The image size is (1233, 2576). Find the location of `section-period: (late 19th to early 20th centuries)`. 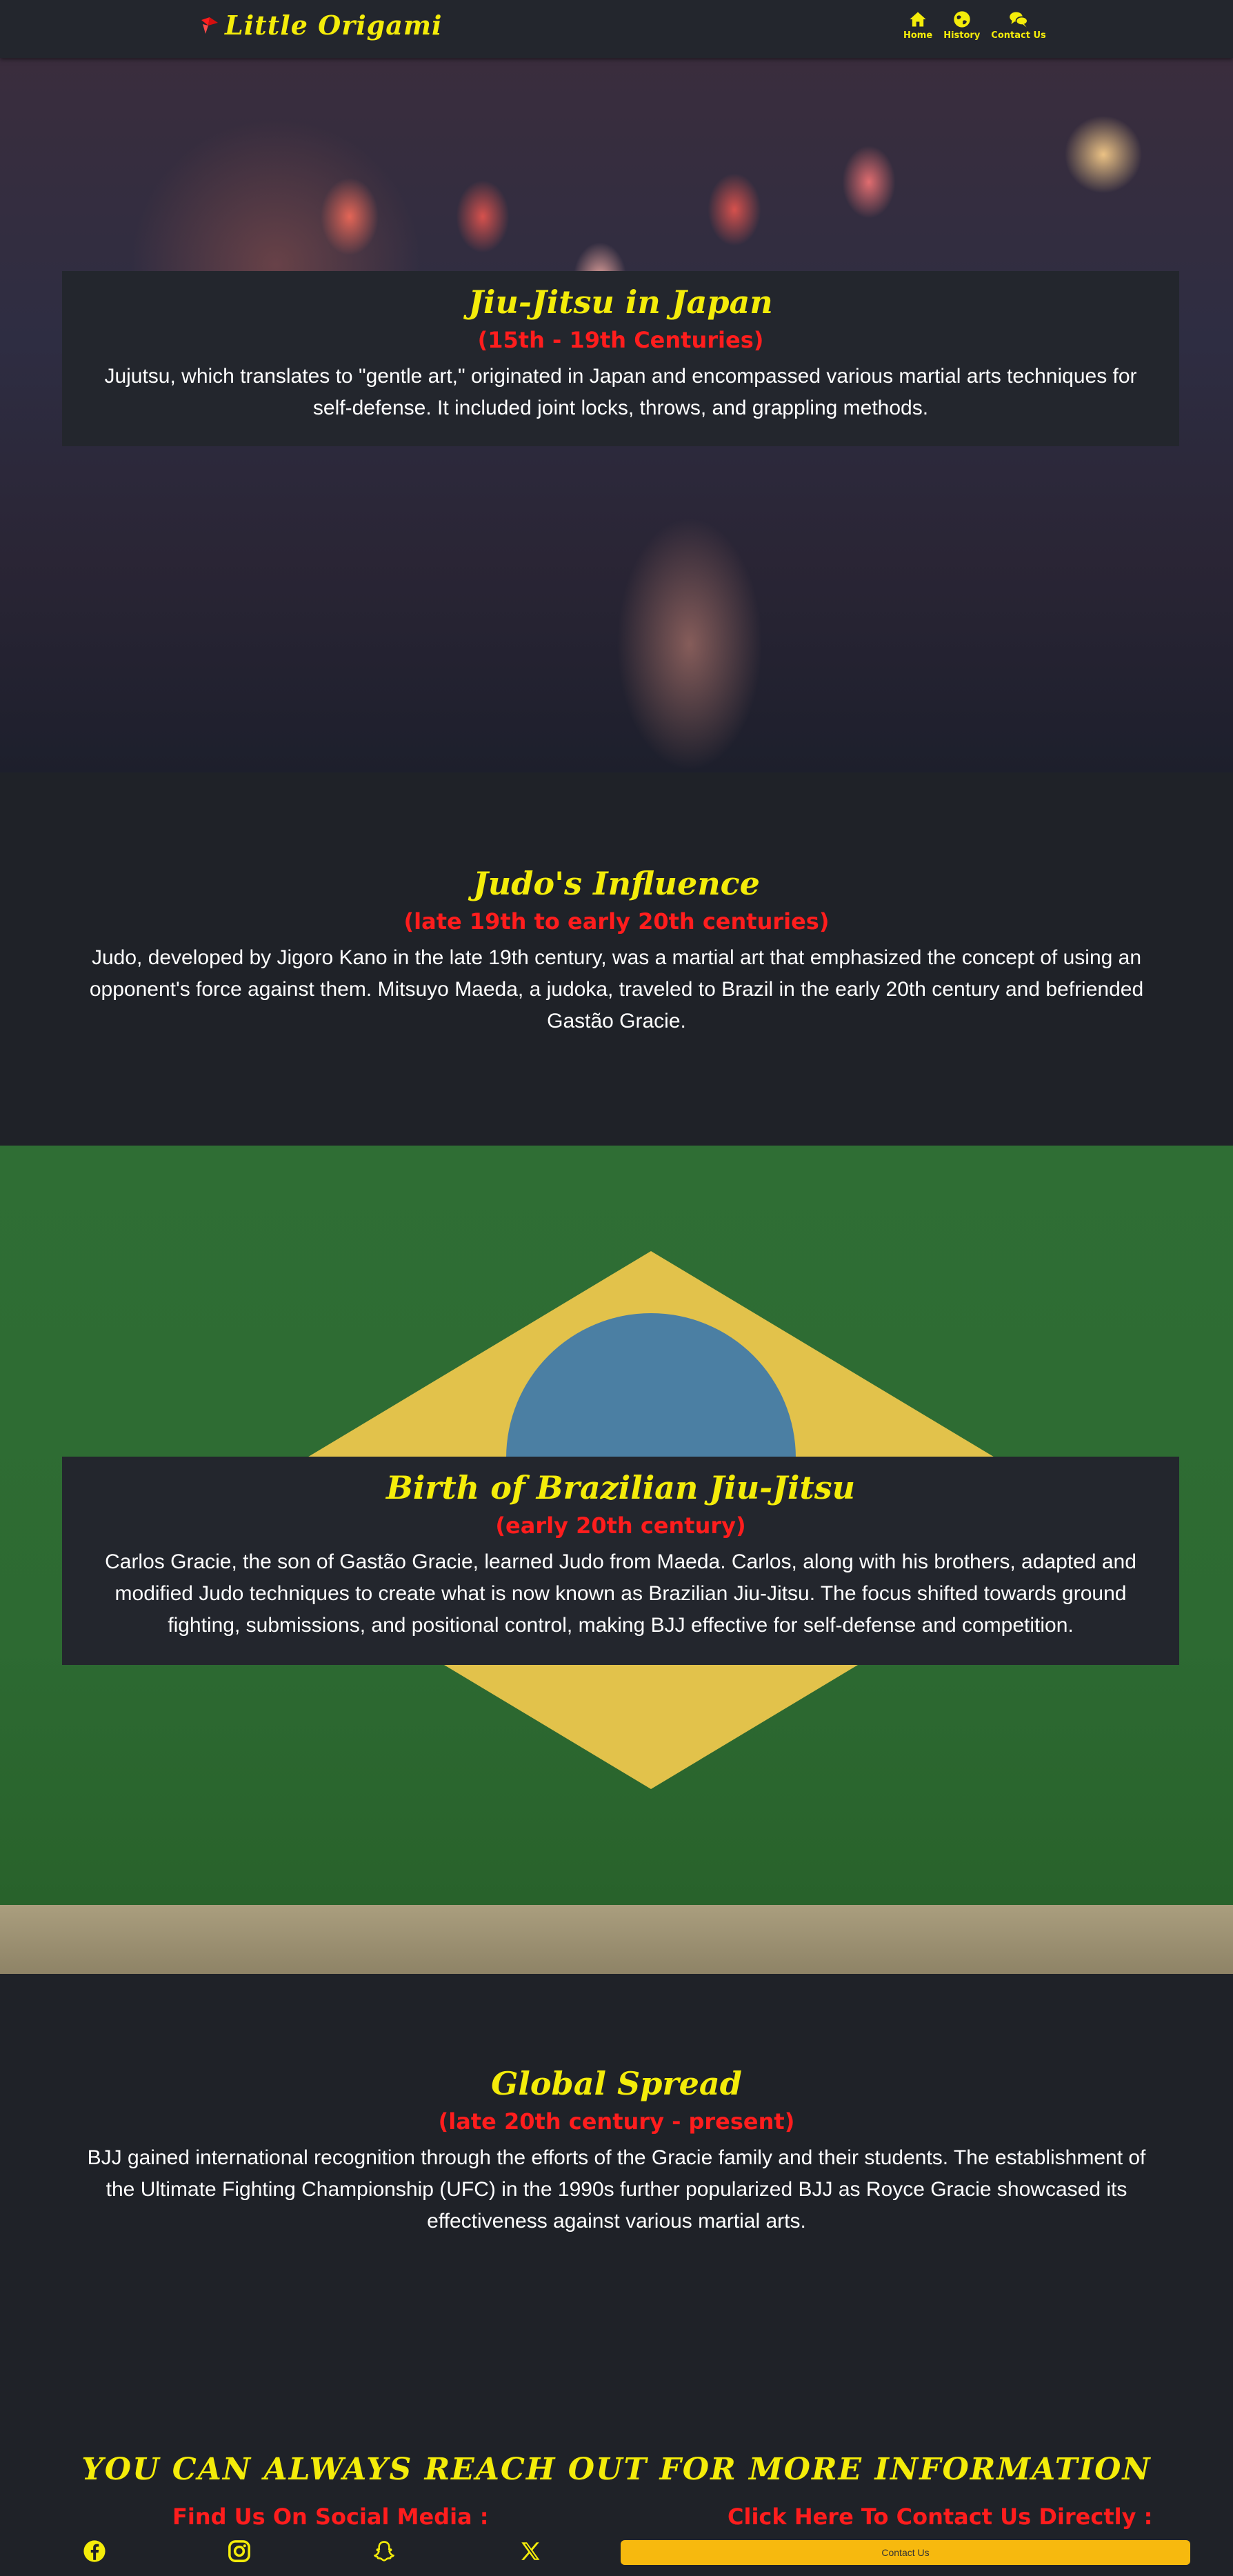

section-period: (late 19th to early 20th centuries) is located at coordinates (616, 921).